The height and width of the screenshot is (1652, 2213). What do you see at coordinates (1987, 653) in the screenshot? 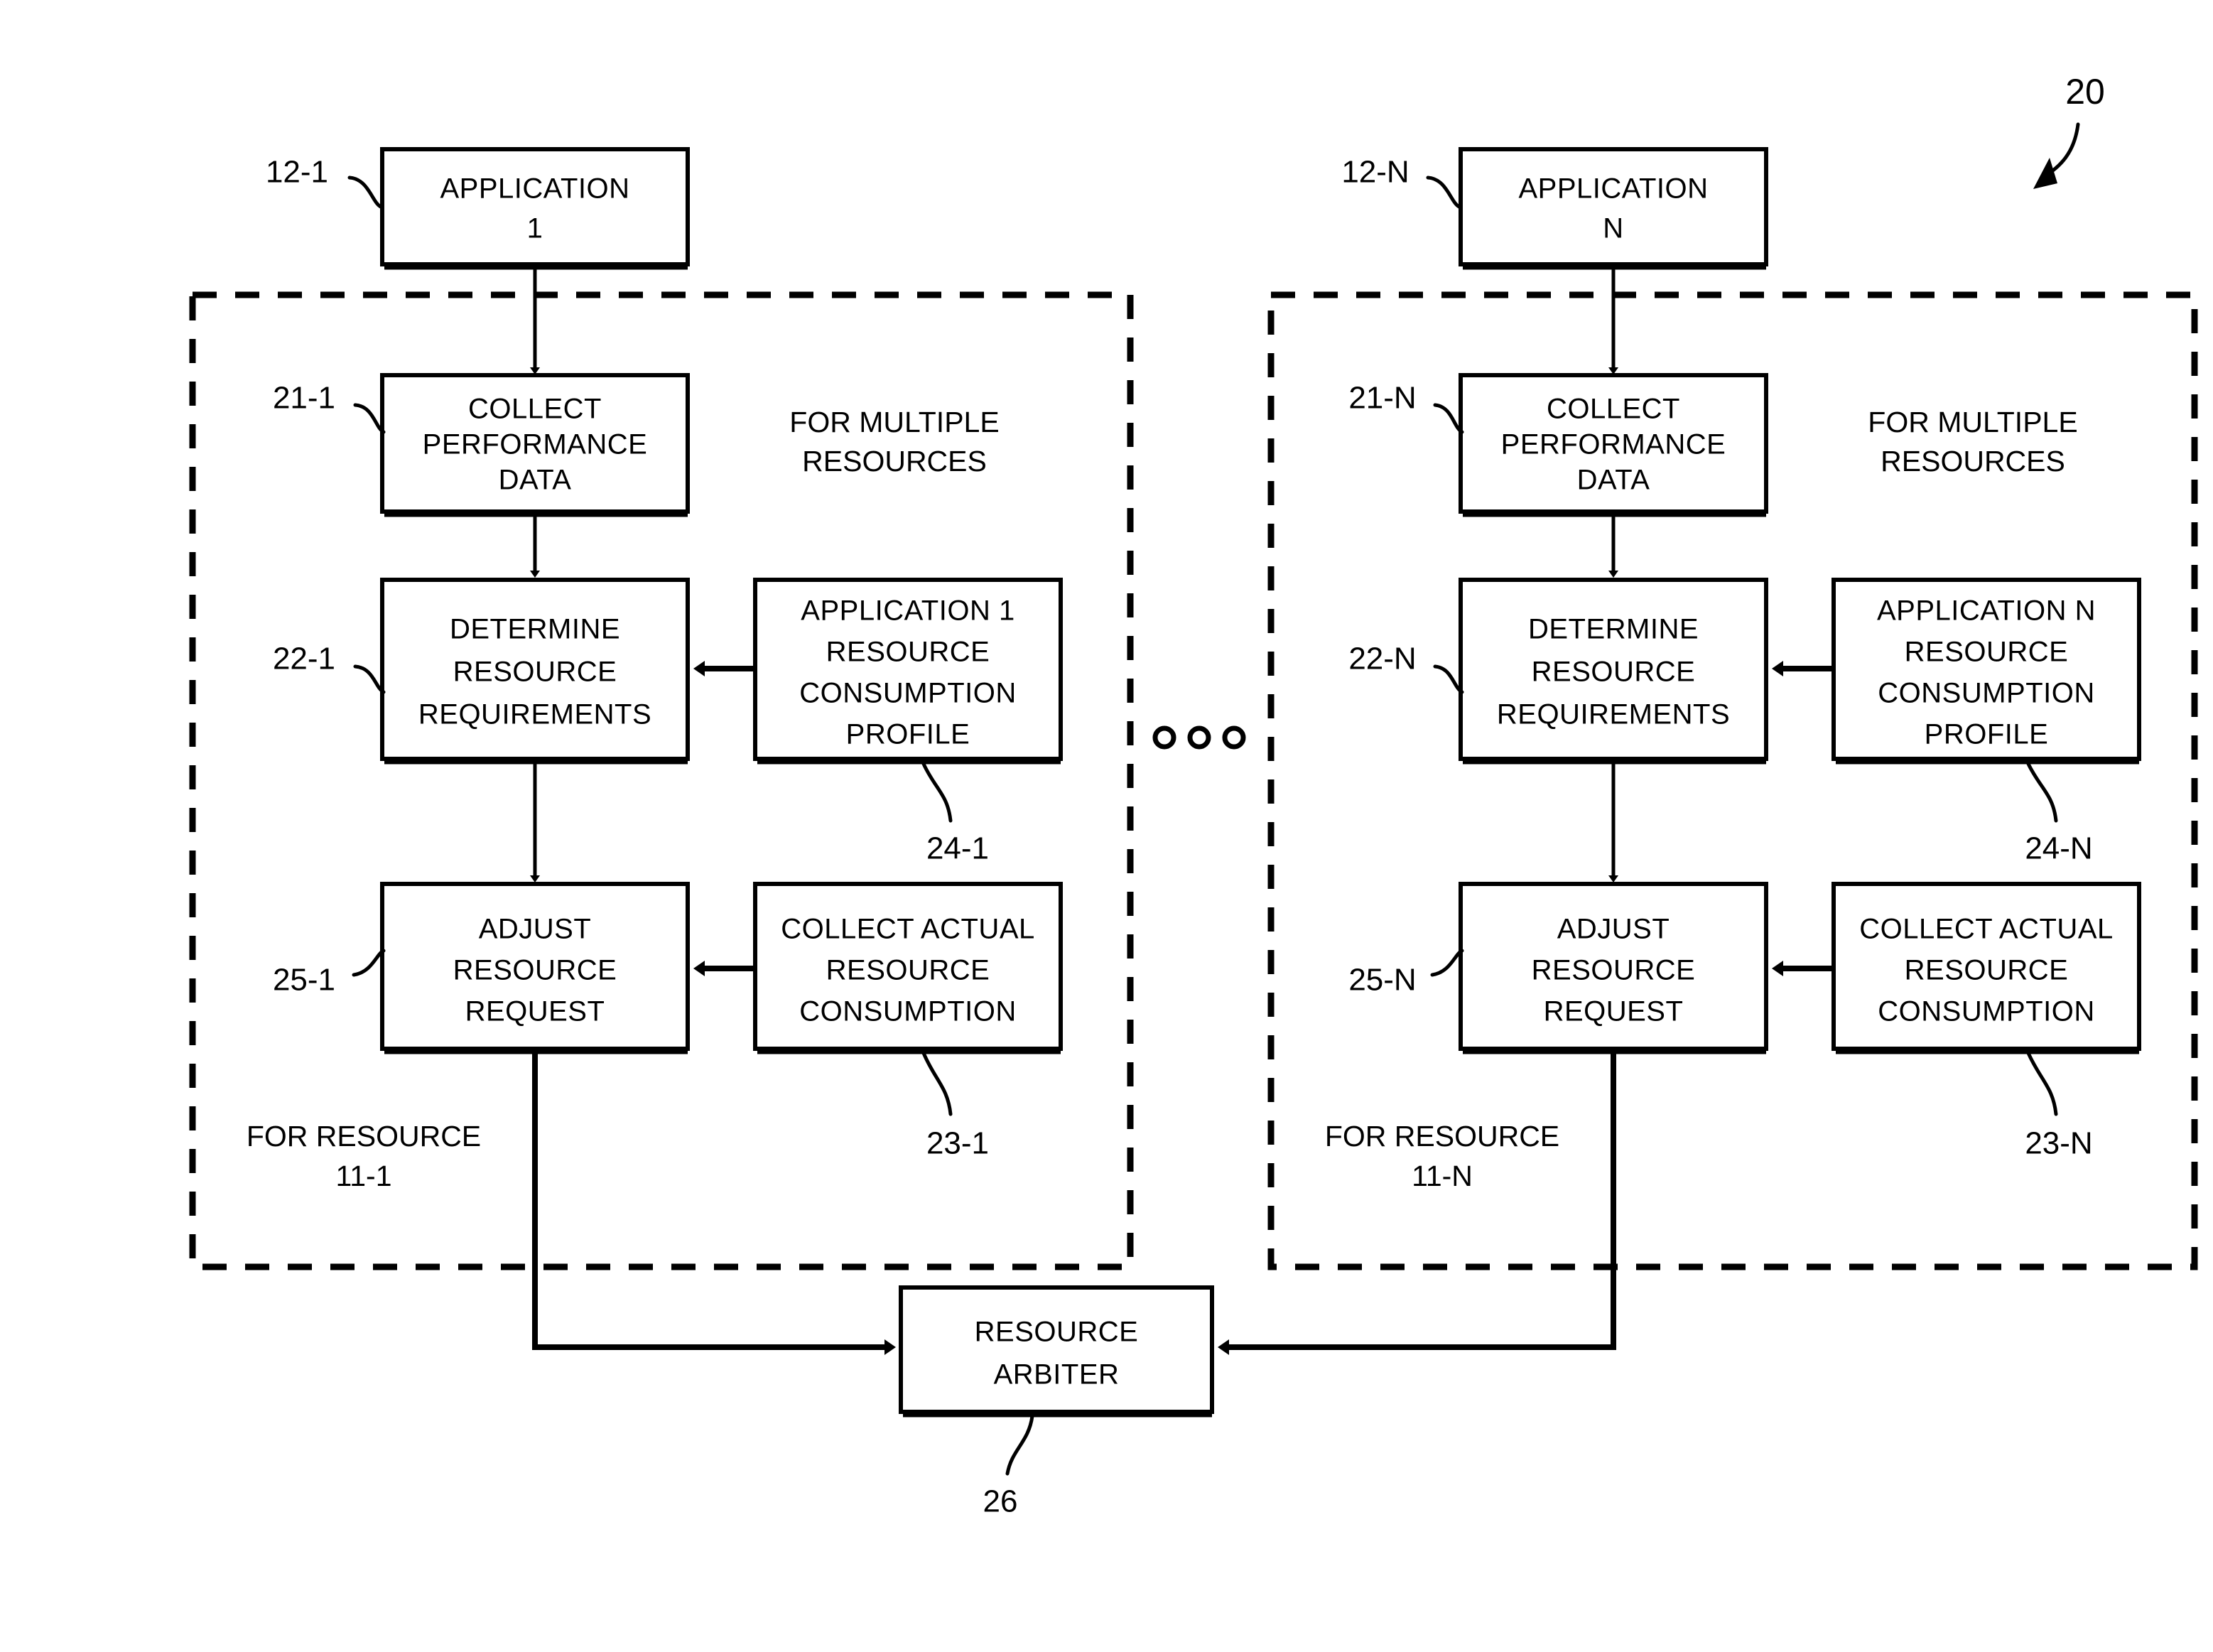
I see `consumption-profile-n-line2: RESOURCE` at bounding box center [1987, 653].